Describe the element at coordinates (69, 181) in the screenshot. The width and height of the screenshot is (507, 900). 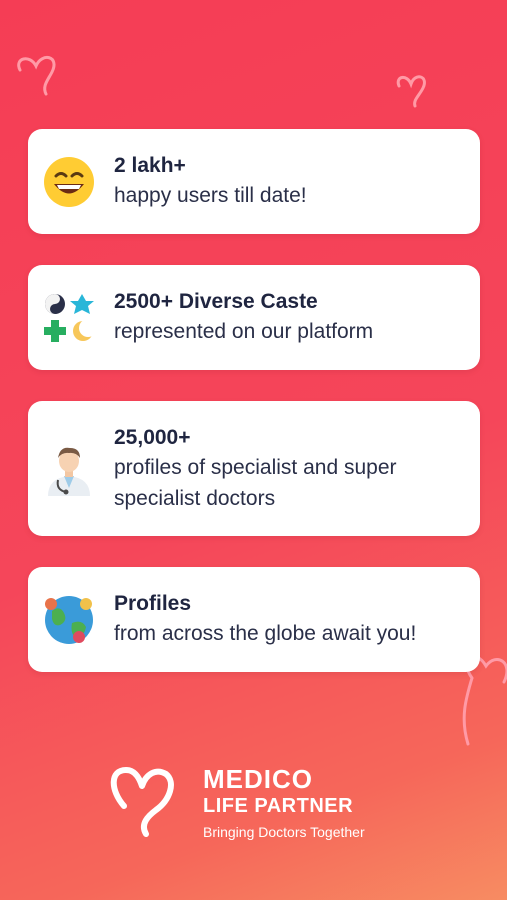
I see `grinning-face-icon` at that location.